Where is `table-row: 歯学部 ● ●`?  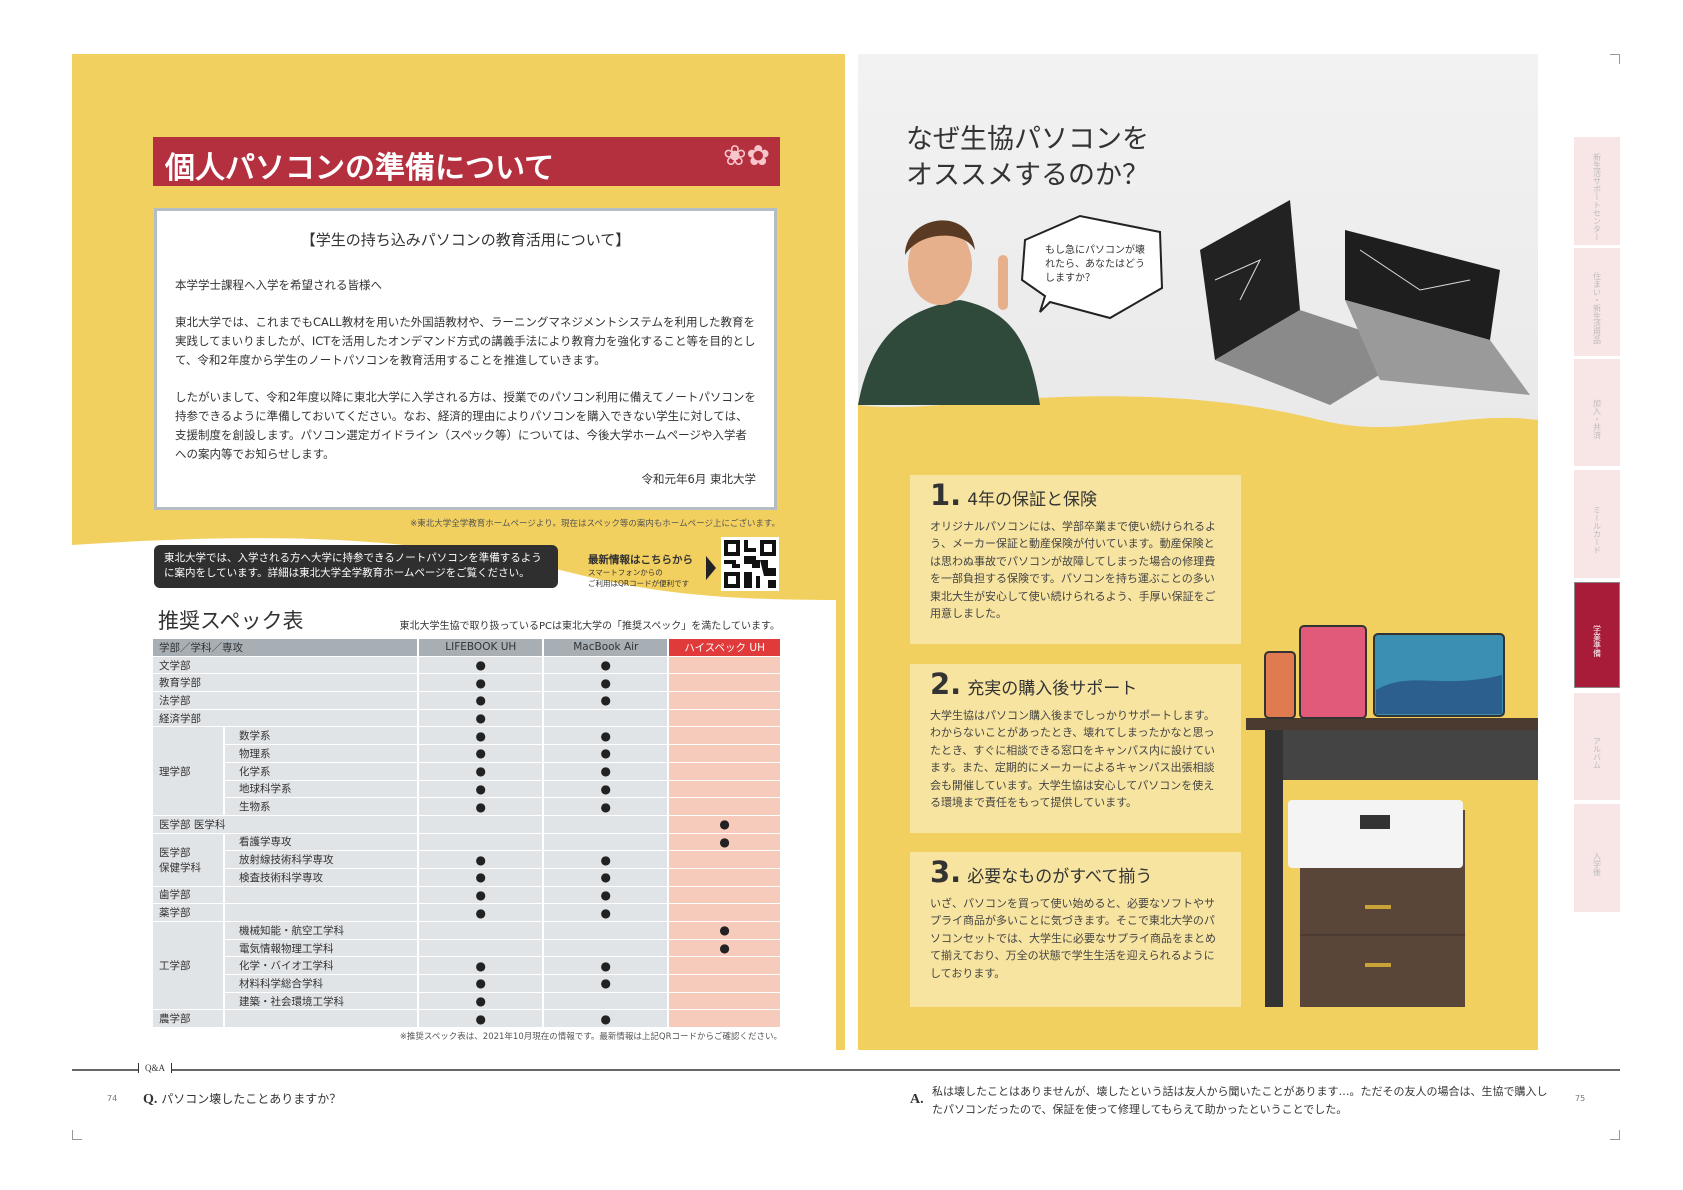
table-row: 歯学部 ● ● is located at coordinates (466, 895).